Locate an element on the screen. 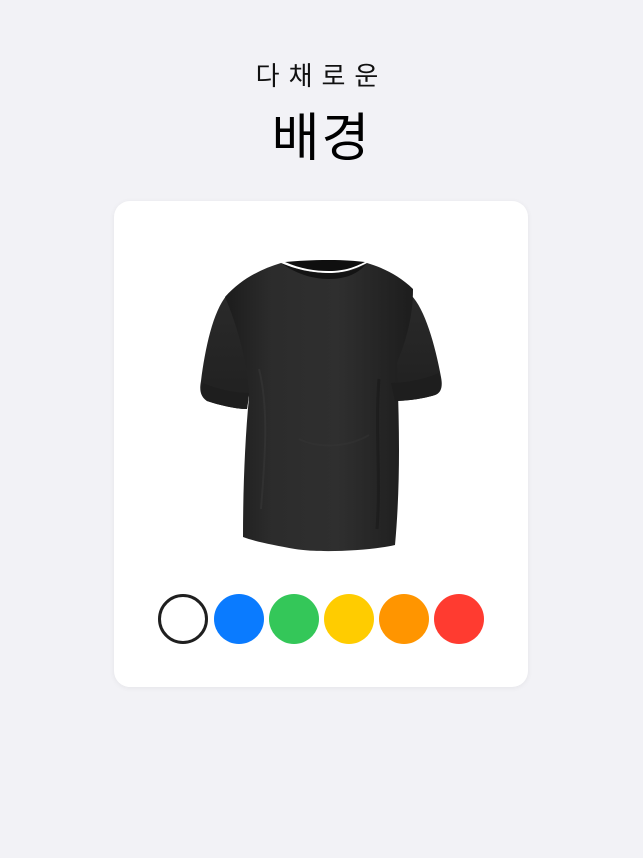 Image resolution: width=643 pixels, height=858 pixels. swatch-blue is located at coordinates (239, 619).